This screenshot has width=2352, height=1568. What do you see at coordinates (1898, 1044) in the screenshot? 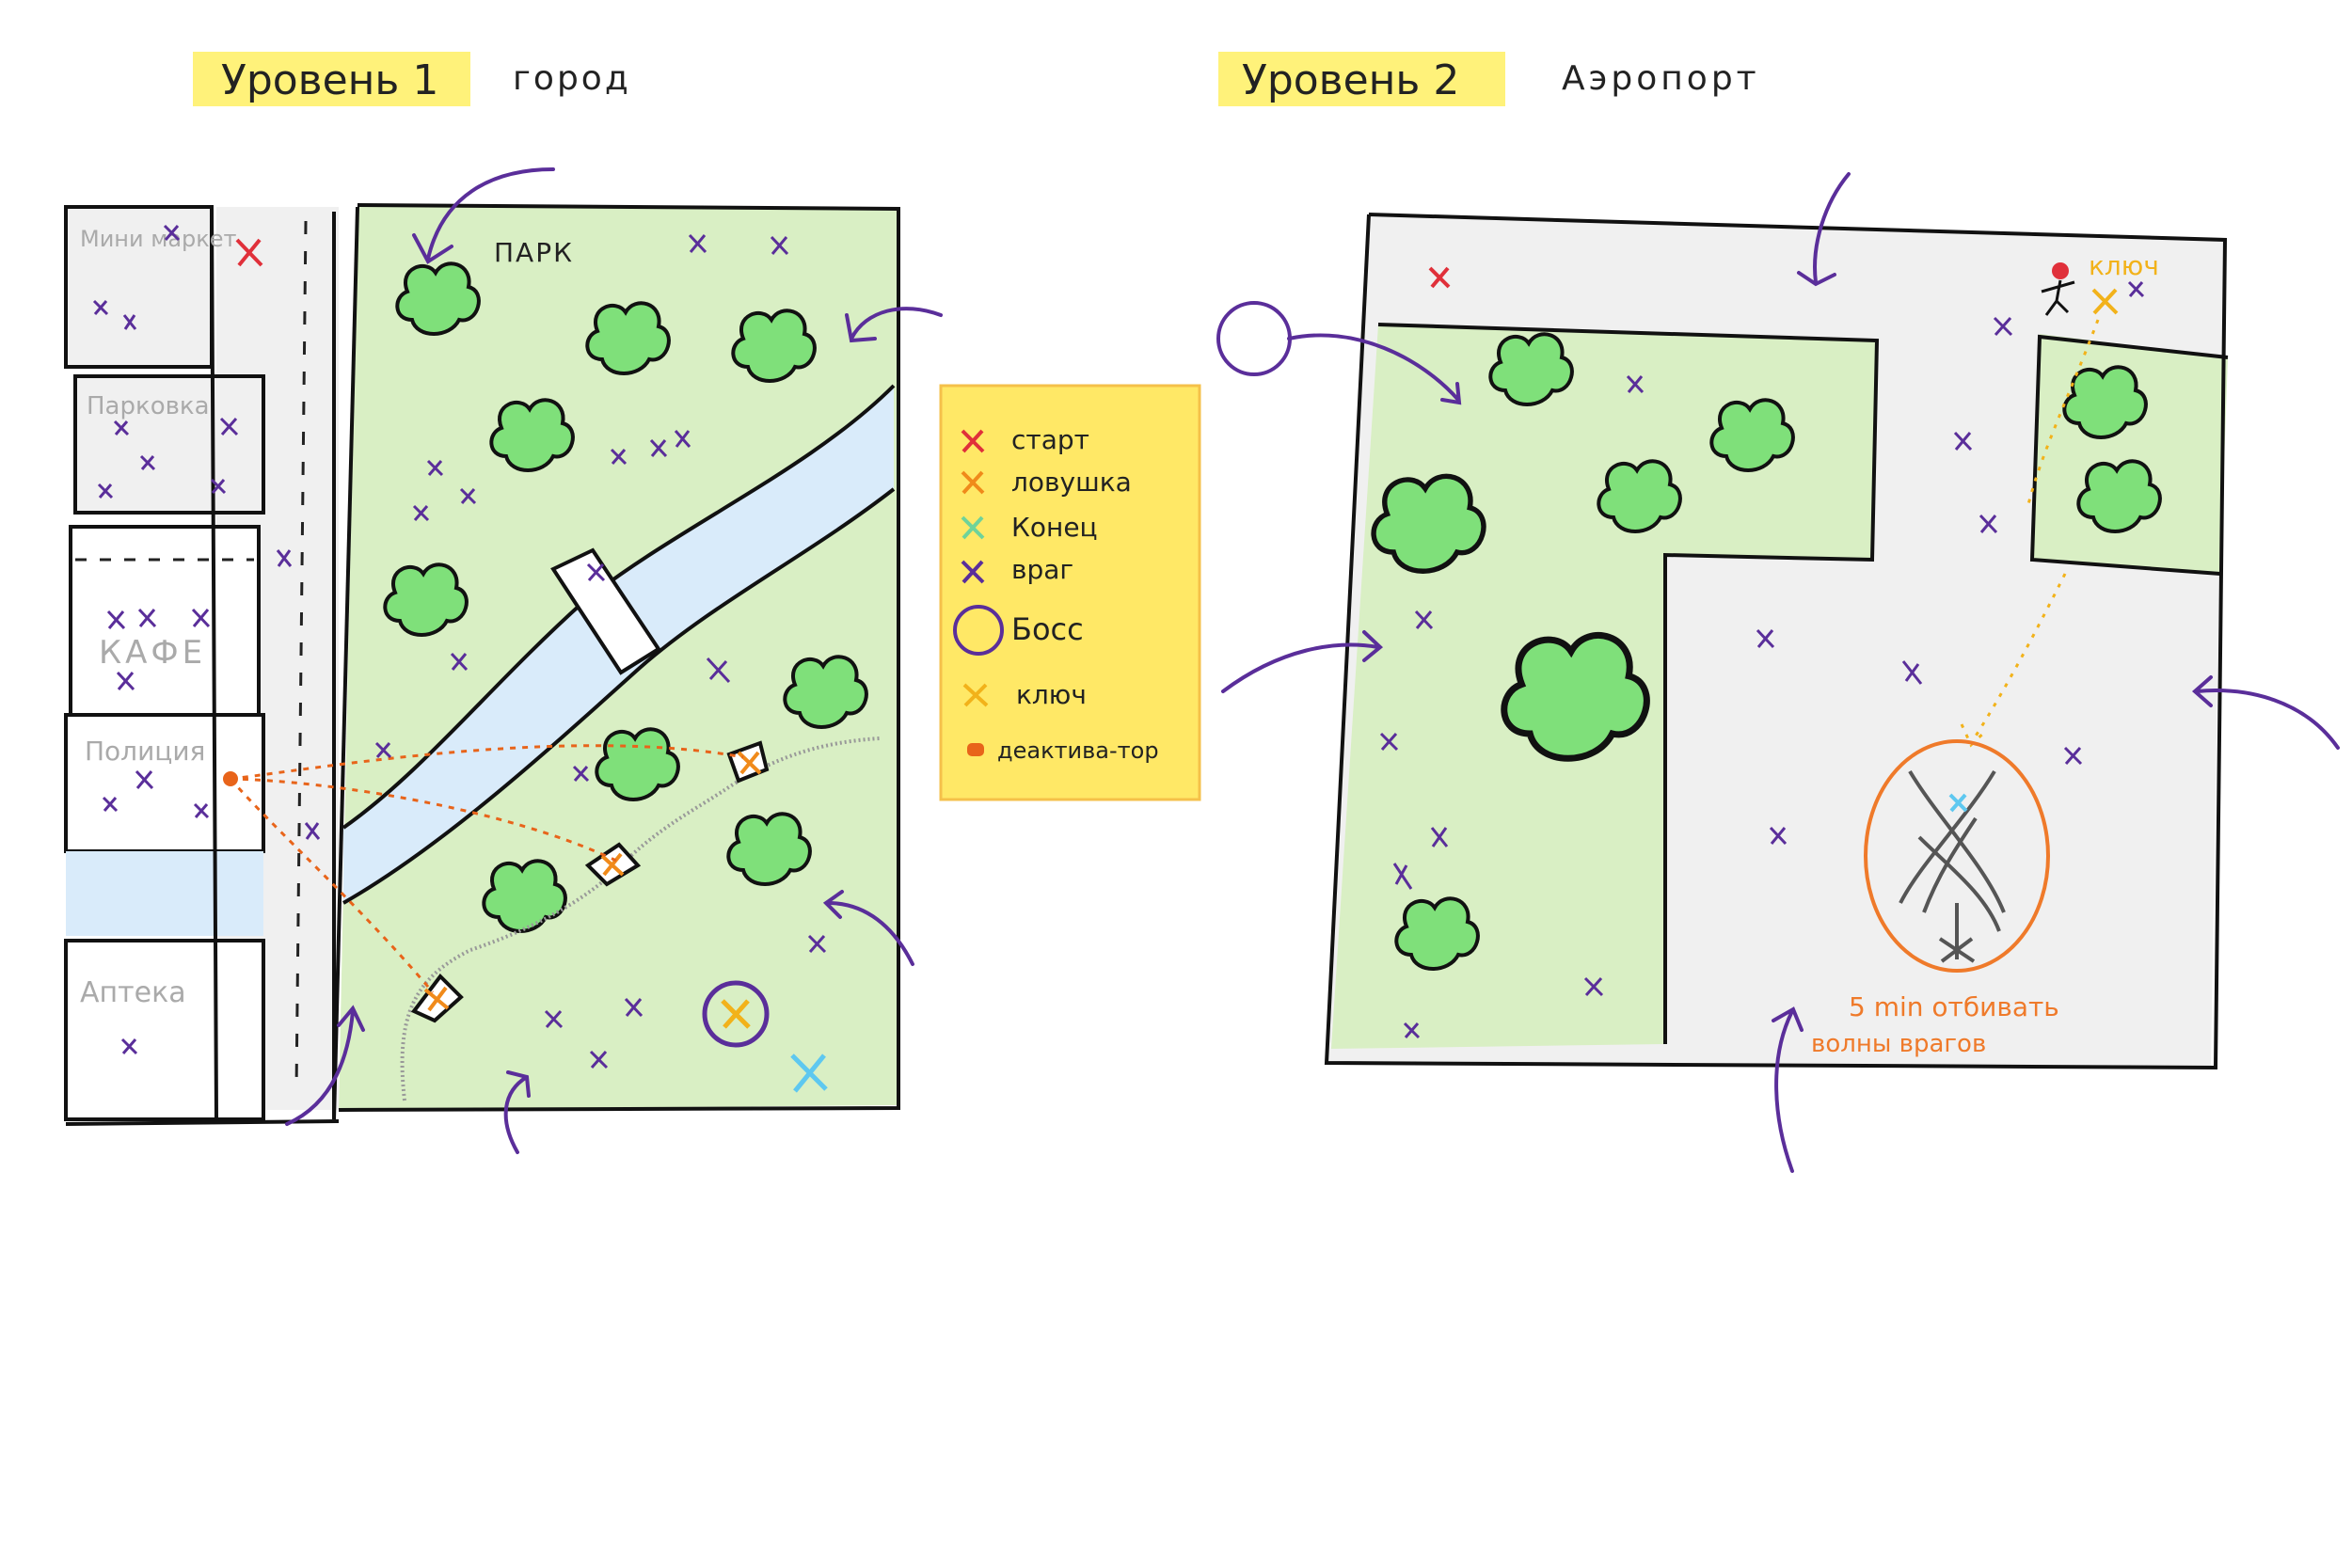
I see `boss-note-line2: волны врагов` at bounding box center [1898, 1044].